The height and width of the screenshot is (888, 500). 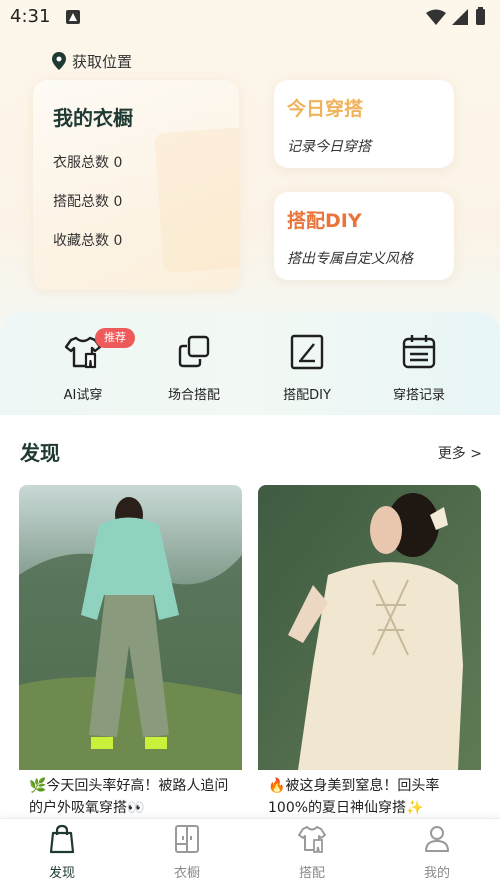 What do you see at coordinates (307, 395) in the screenshot?
I see `feature-diy-label: 搭配DIY` at bounding box center [307, 395].